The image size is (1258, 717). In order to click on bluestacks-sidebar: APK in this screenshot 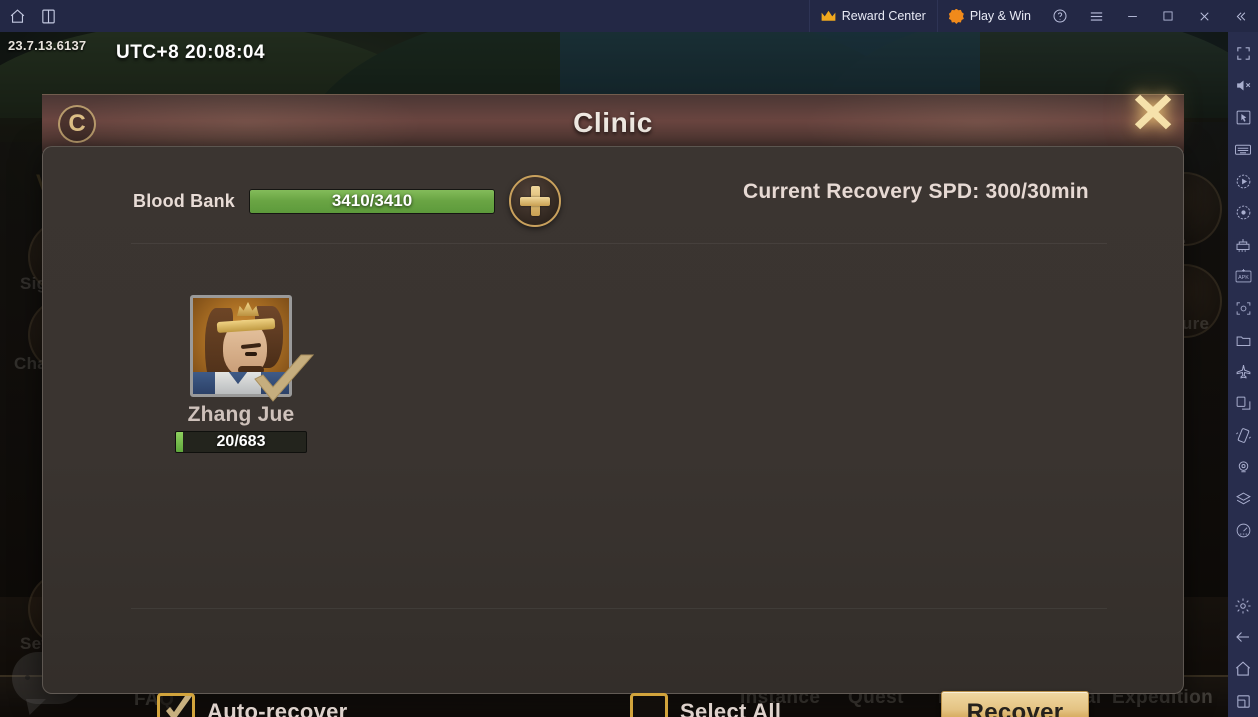, I will do `click(1243, 374)`.